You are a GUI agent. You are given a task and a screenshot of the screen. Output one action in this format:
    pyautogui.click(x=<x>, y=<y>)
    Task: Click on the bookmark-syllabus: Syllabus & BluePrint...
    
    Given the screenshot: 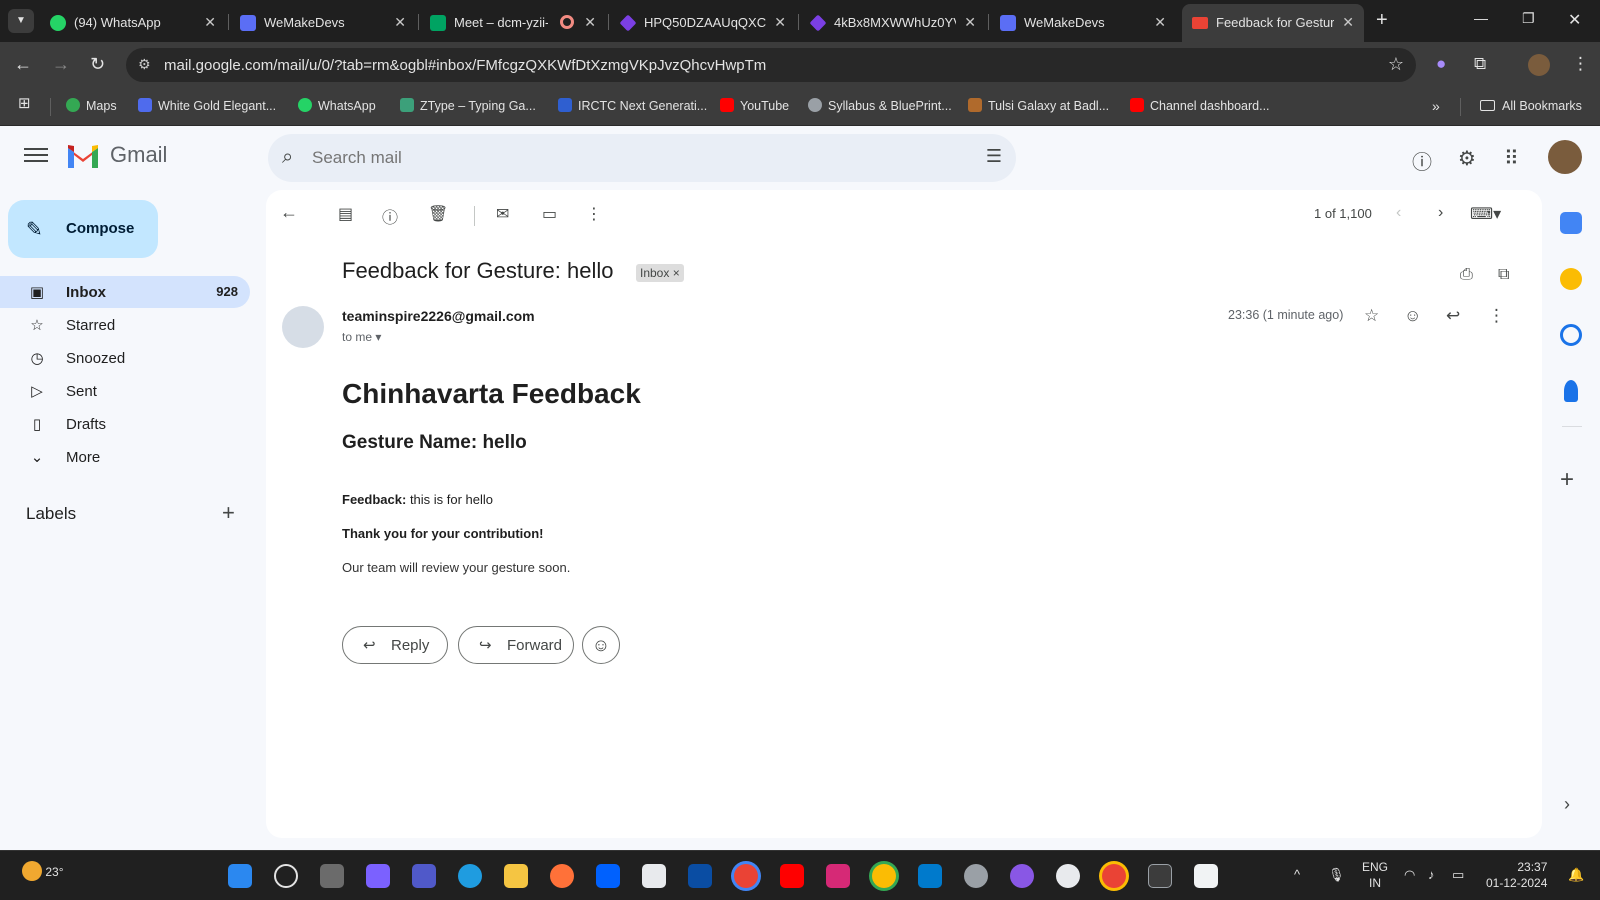 What is the action you would take?
    pyautogui.click(x=880, y=106)
    